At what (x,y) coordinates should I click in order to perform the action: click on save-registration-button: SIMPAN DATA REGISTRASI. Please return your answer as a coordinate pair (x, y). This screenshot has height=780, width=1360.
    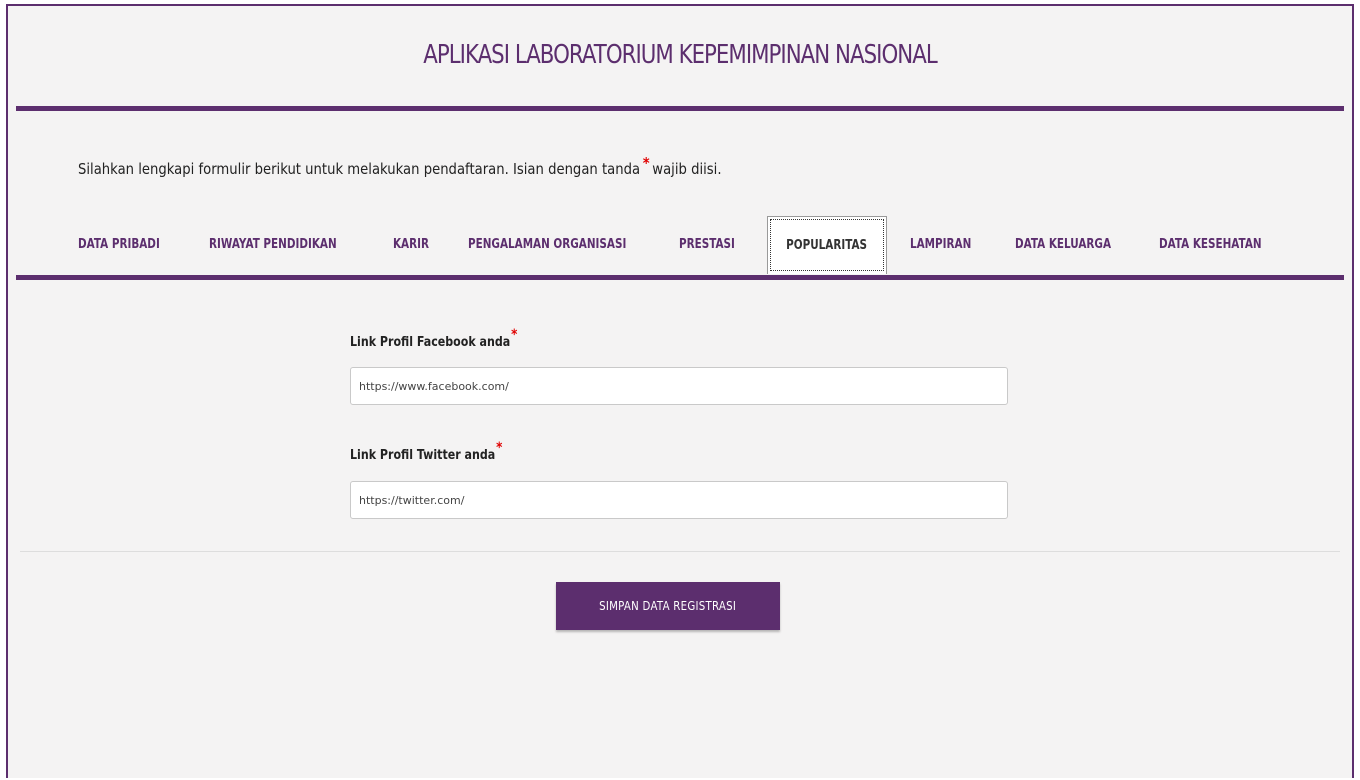
    Looking at the image, I should click on (668, 606).